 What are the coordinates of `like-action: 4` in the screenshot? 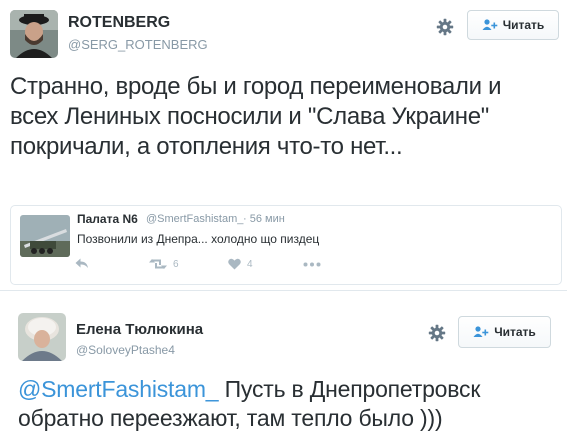 It's located at (240, 264).